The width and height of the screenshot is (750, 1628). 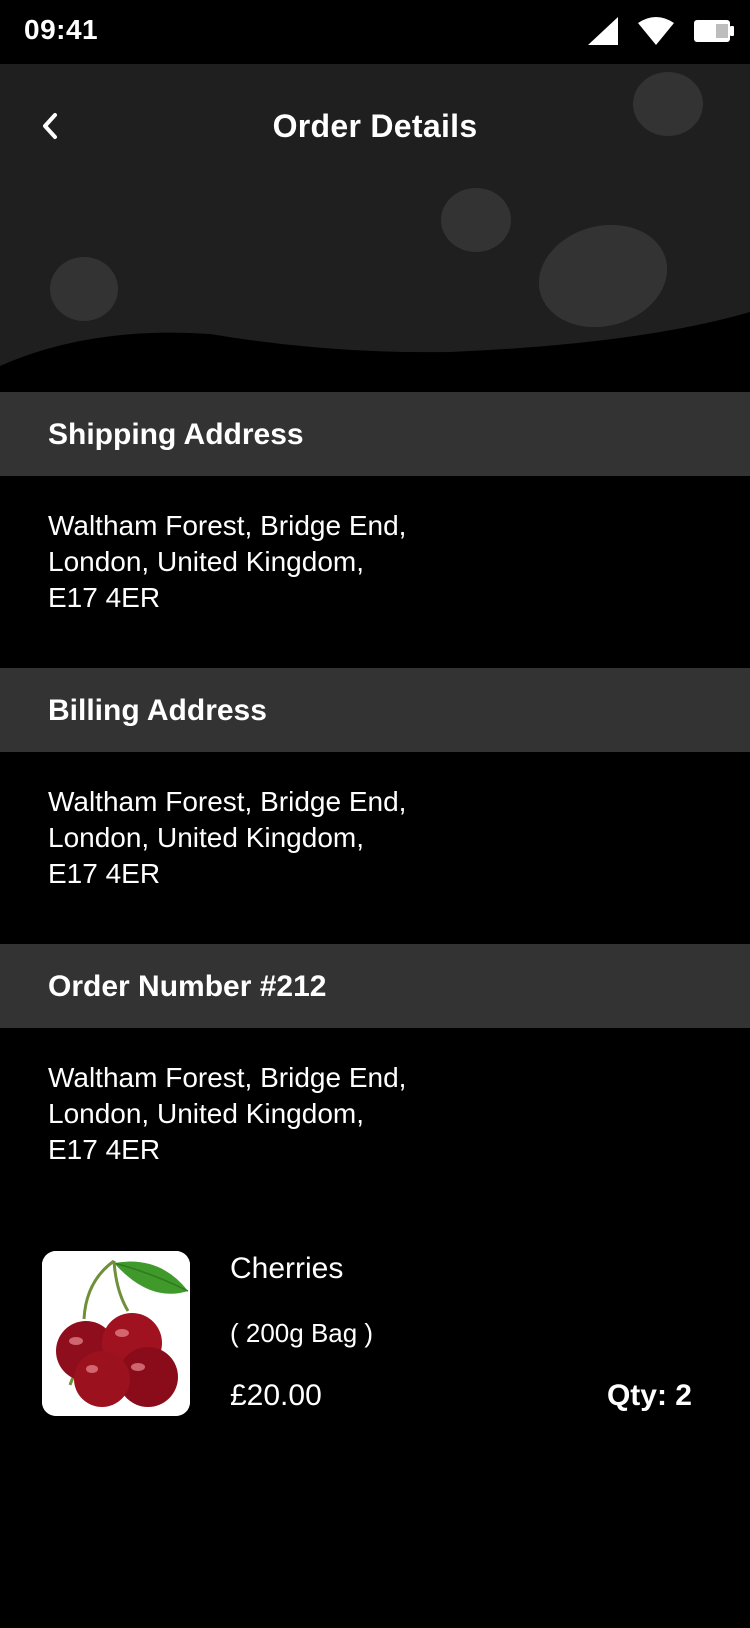 What do you see at coordinates (649, 1395) in the screenshot?
I see `product-quantity: Qty: 2` at bounding box center [649, 1395].